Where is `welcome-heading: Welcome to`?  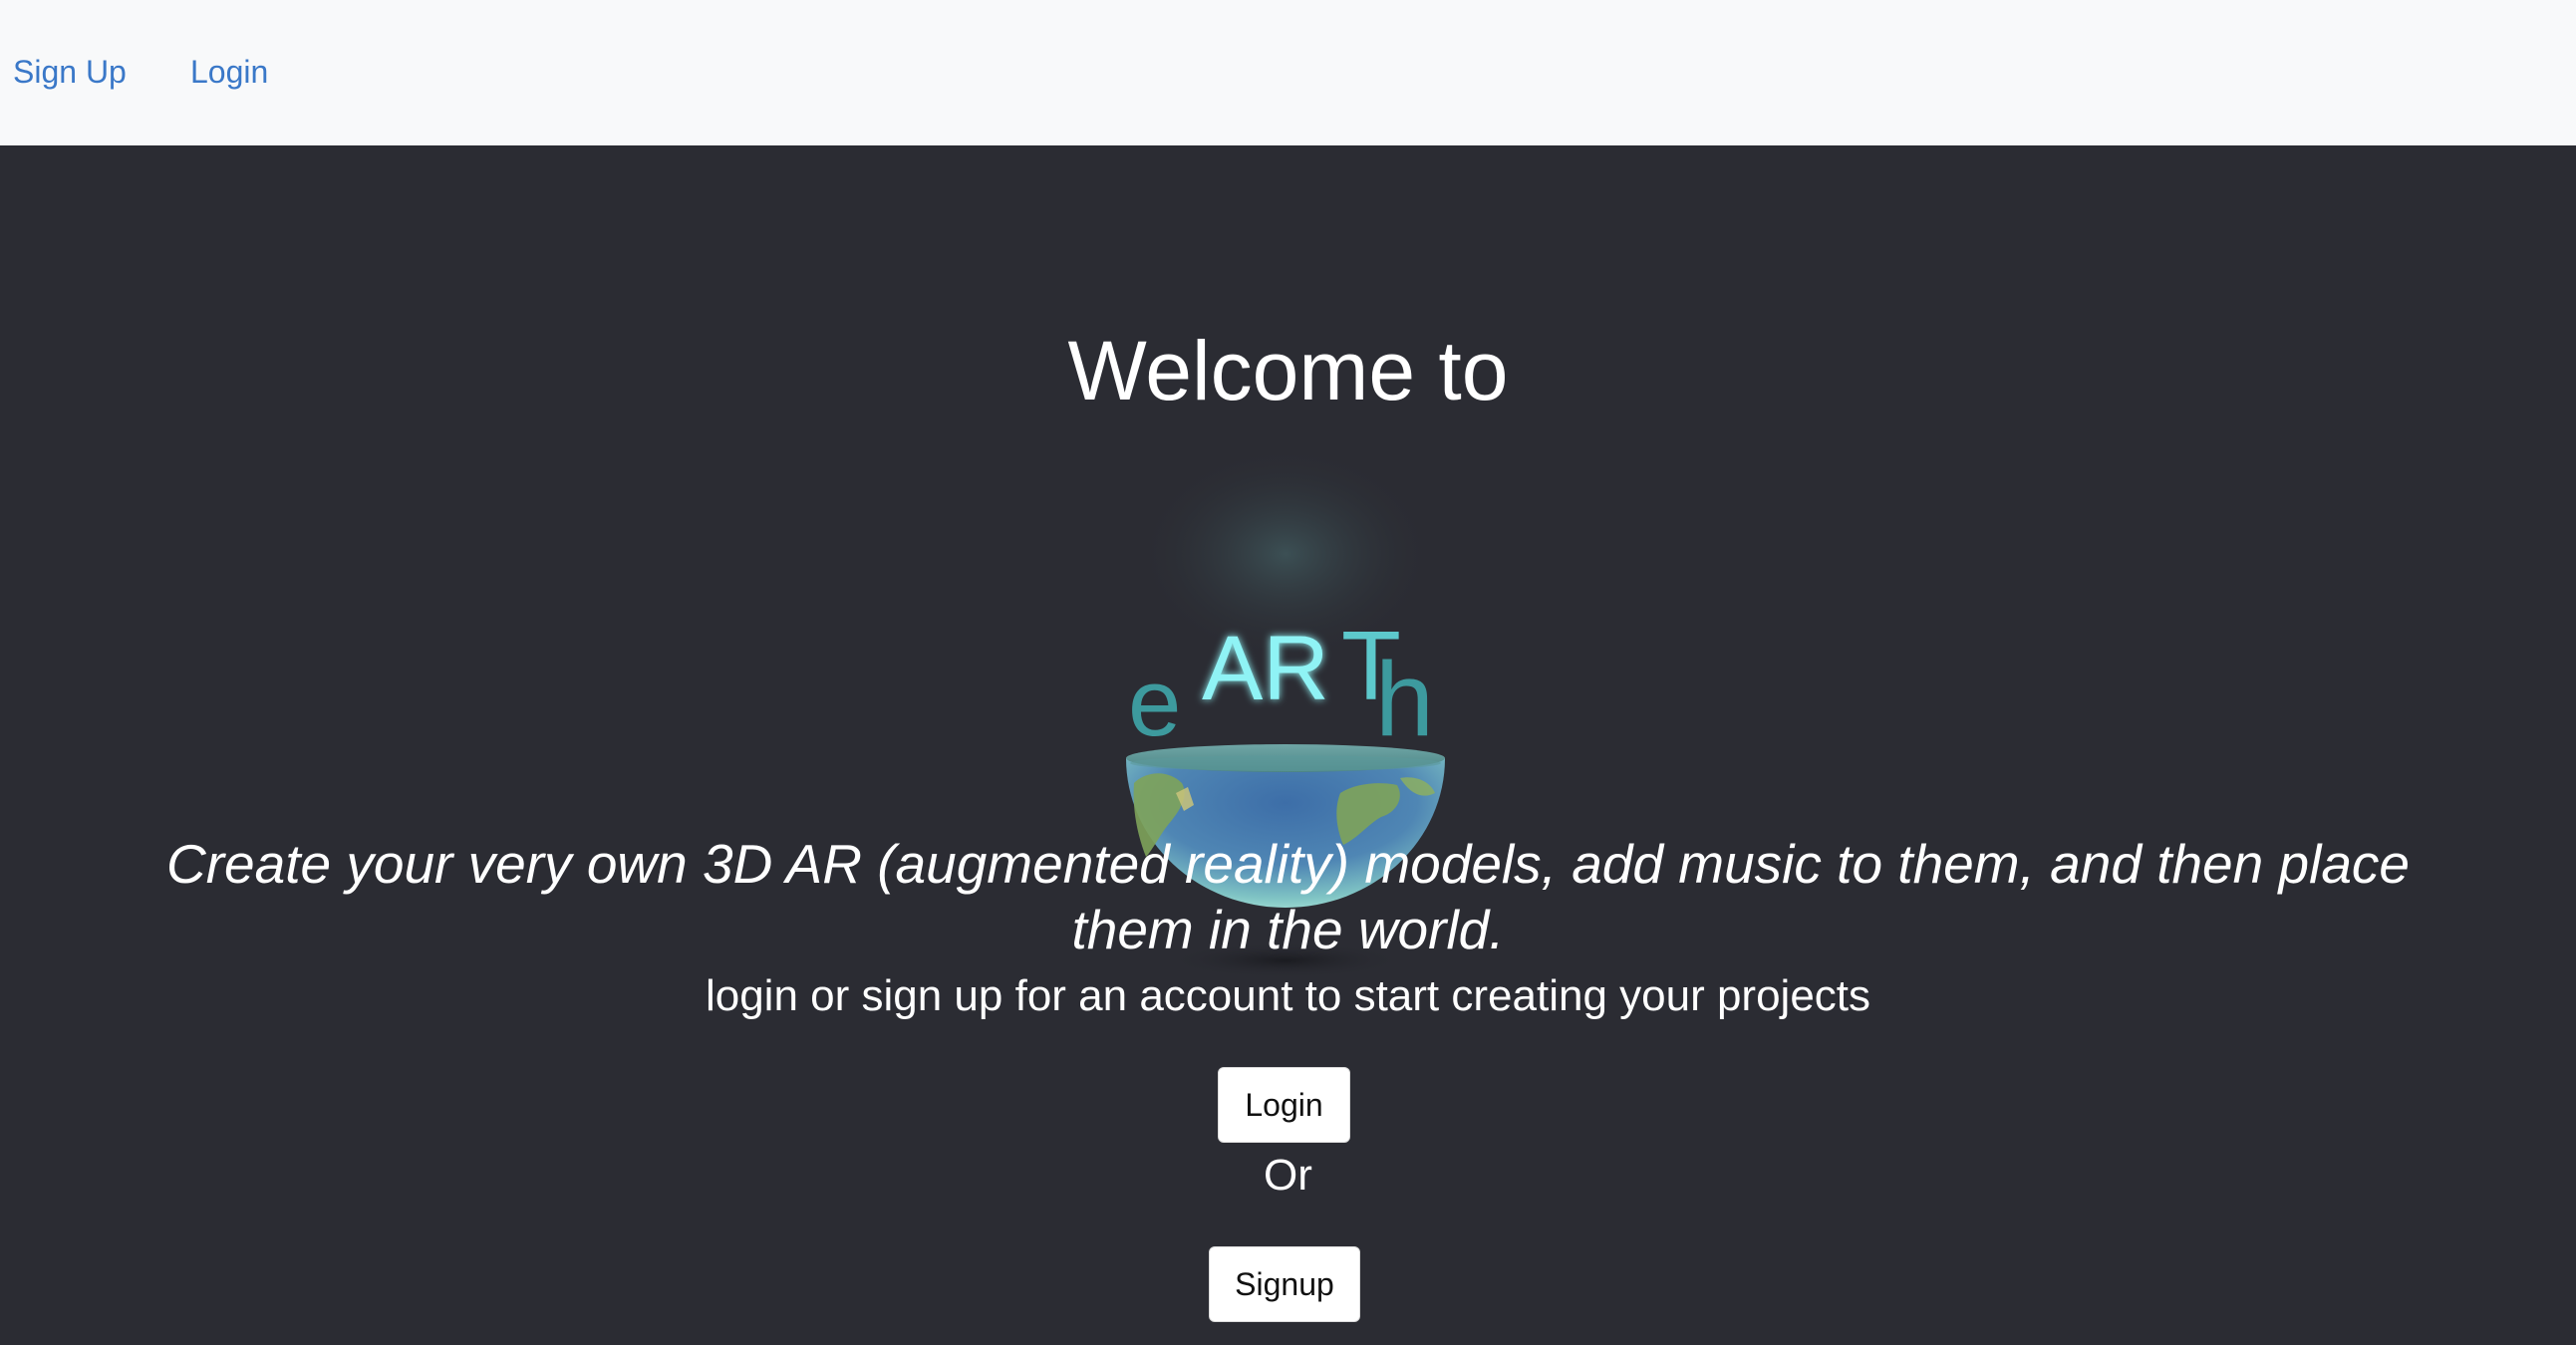 welcome-heading: Welcome to is located at coordinates (1288, 370).